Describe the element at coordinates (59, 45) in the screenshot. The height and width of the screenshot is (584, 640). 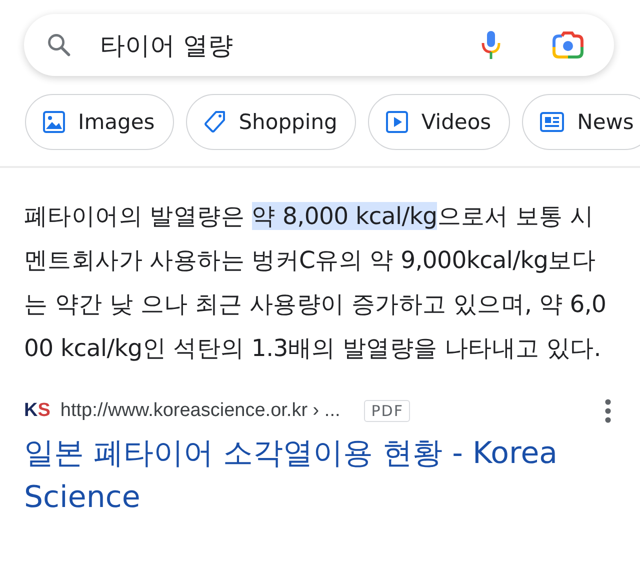
I see `search-icon` at that location.